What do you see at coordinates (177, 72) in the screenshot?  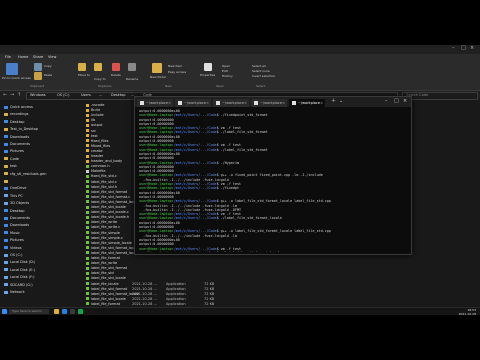 I see `easy-access-label: Easy access` at bounding box center [177, 72].